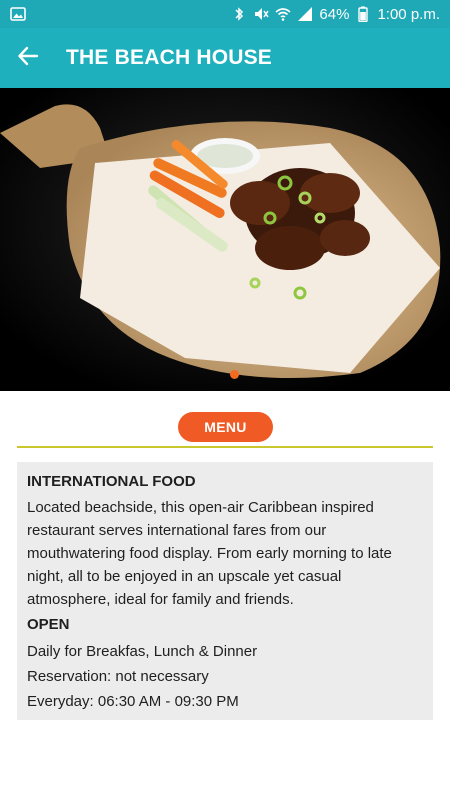 This screenshot has width=450, height=800. Describe the element at coordinates (305, 14) in the screenshot. I see `cellular-signal-icon` at that location.